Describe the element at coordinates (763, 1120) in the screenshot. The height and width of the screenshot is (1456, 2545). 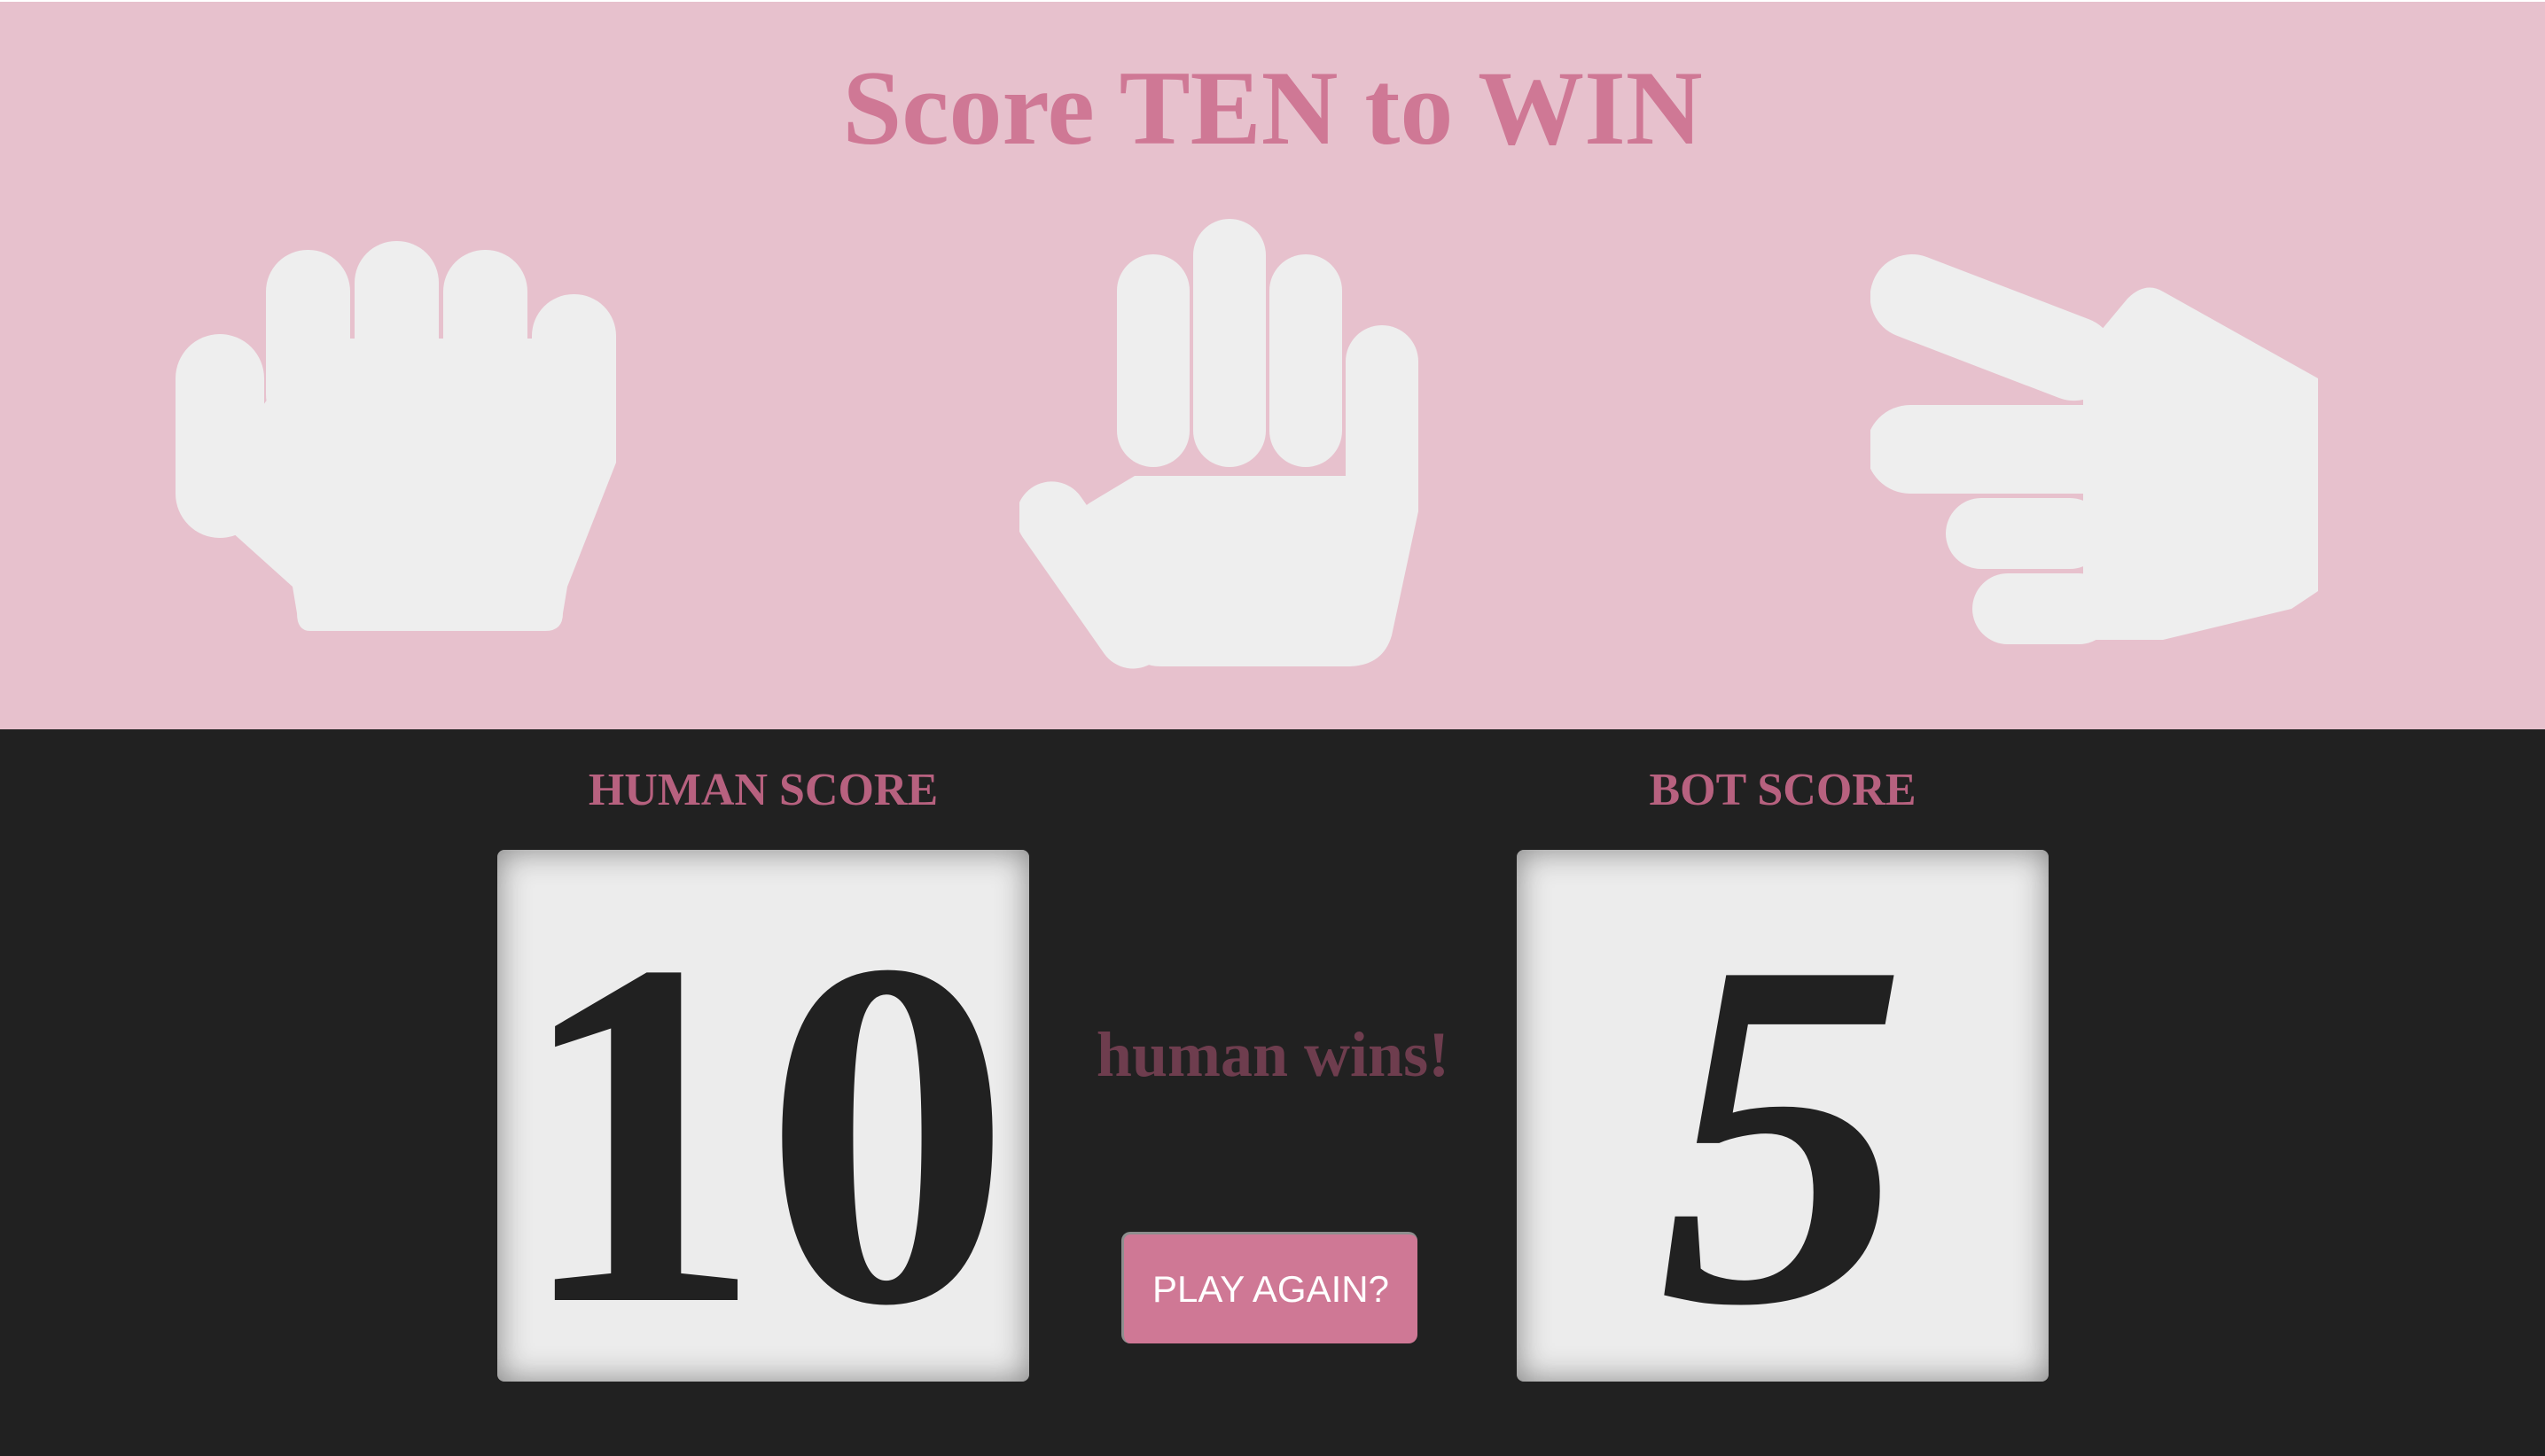
I see `human-score-value: 10` at that location.